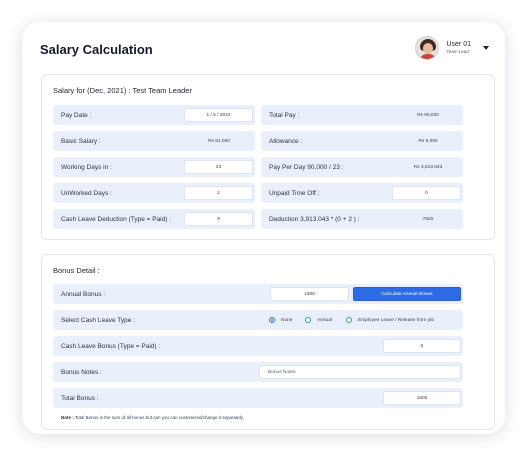 This screenshot has width=527, height=456. I want to click on user-menu: User 01 Team Lead, so click(452, 48).